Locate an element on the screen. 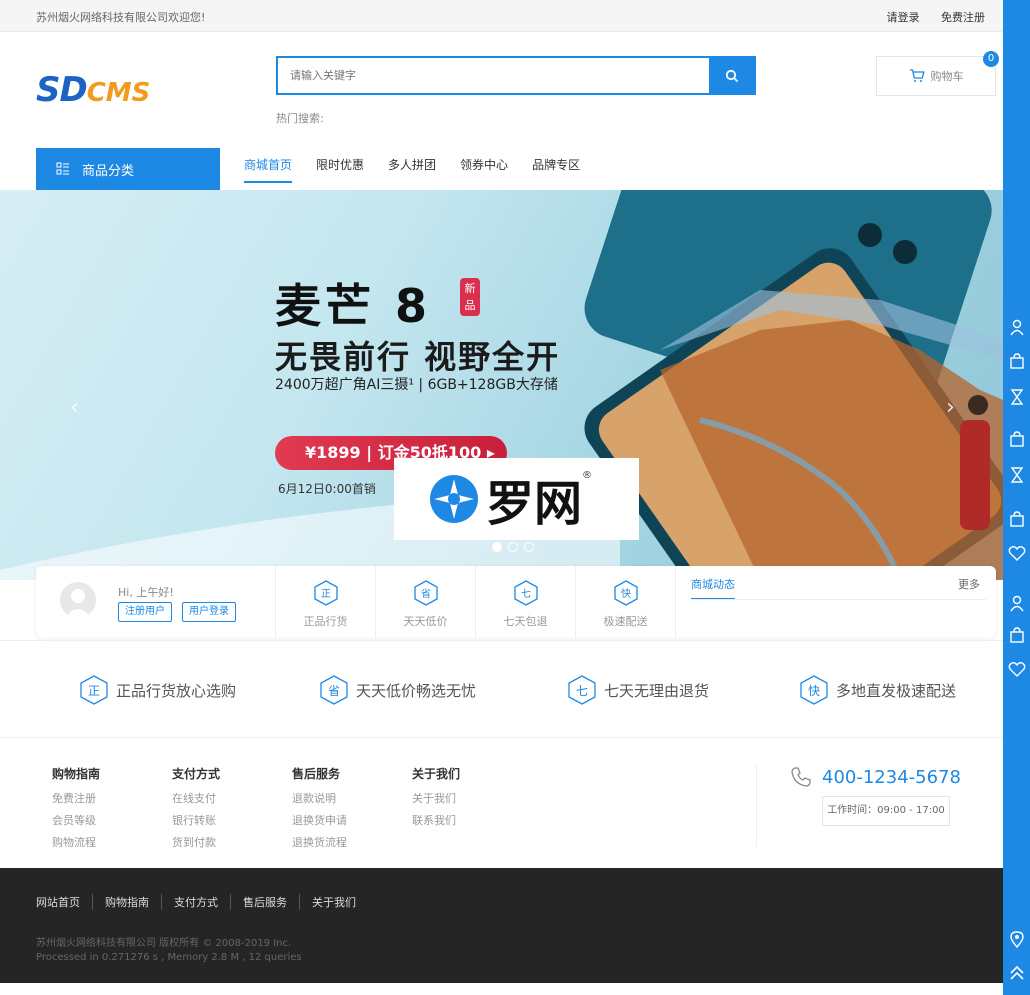 The width and height of the screenshot is (1030, 995). cart-label: 购物车 is located at coordinates (947, 76).